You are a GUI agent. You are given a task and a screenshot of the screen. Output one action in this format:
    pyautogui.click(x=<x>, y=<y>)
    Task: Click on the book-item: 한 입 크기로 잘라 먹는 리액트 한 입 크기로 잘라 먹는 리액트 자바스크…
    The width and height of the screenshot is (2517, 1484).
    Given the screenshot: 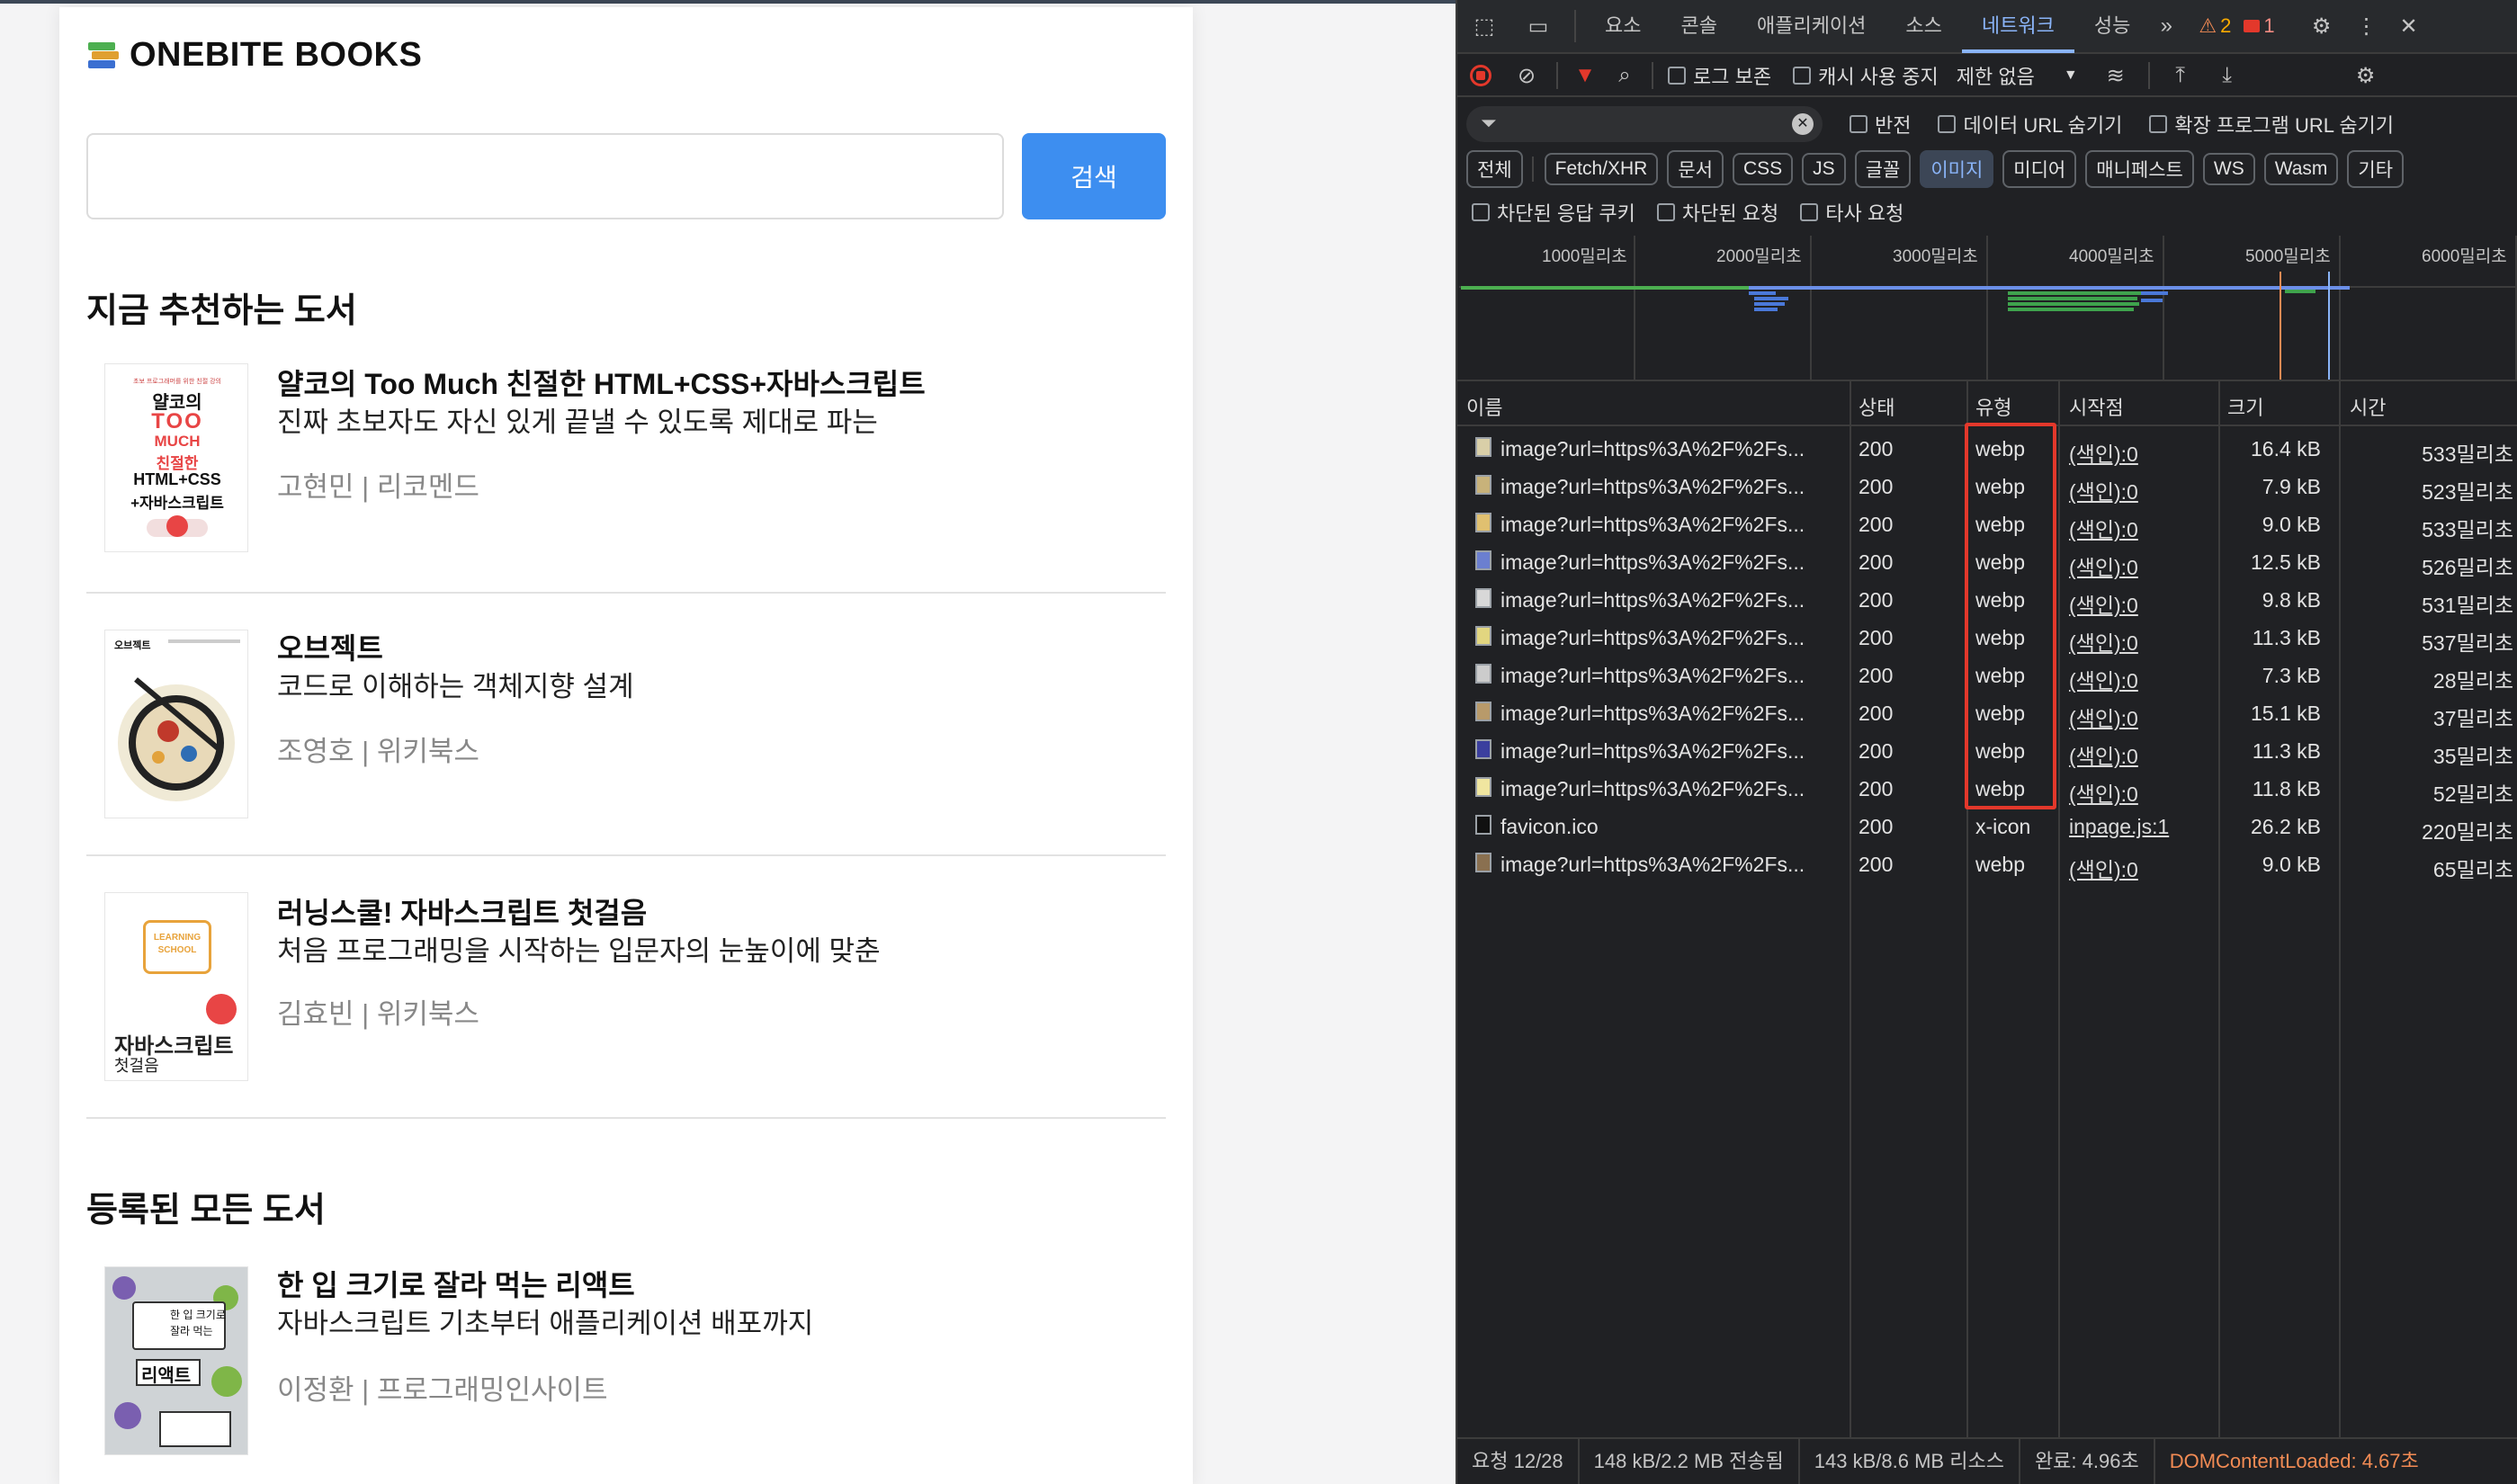 What is the action you would take?
    pyautogui.click(x=626, y=1368)
    